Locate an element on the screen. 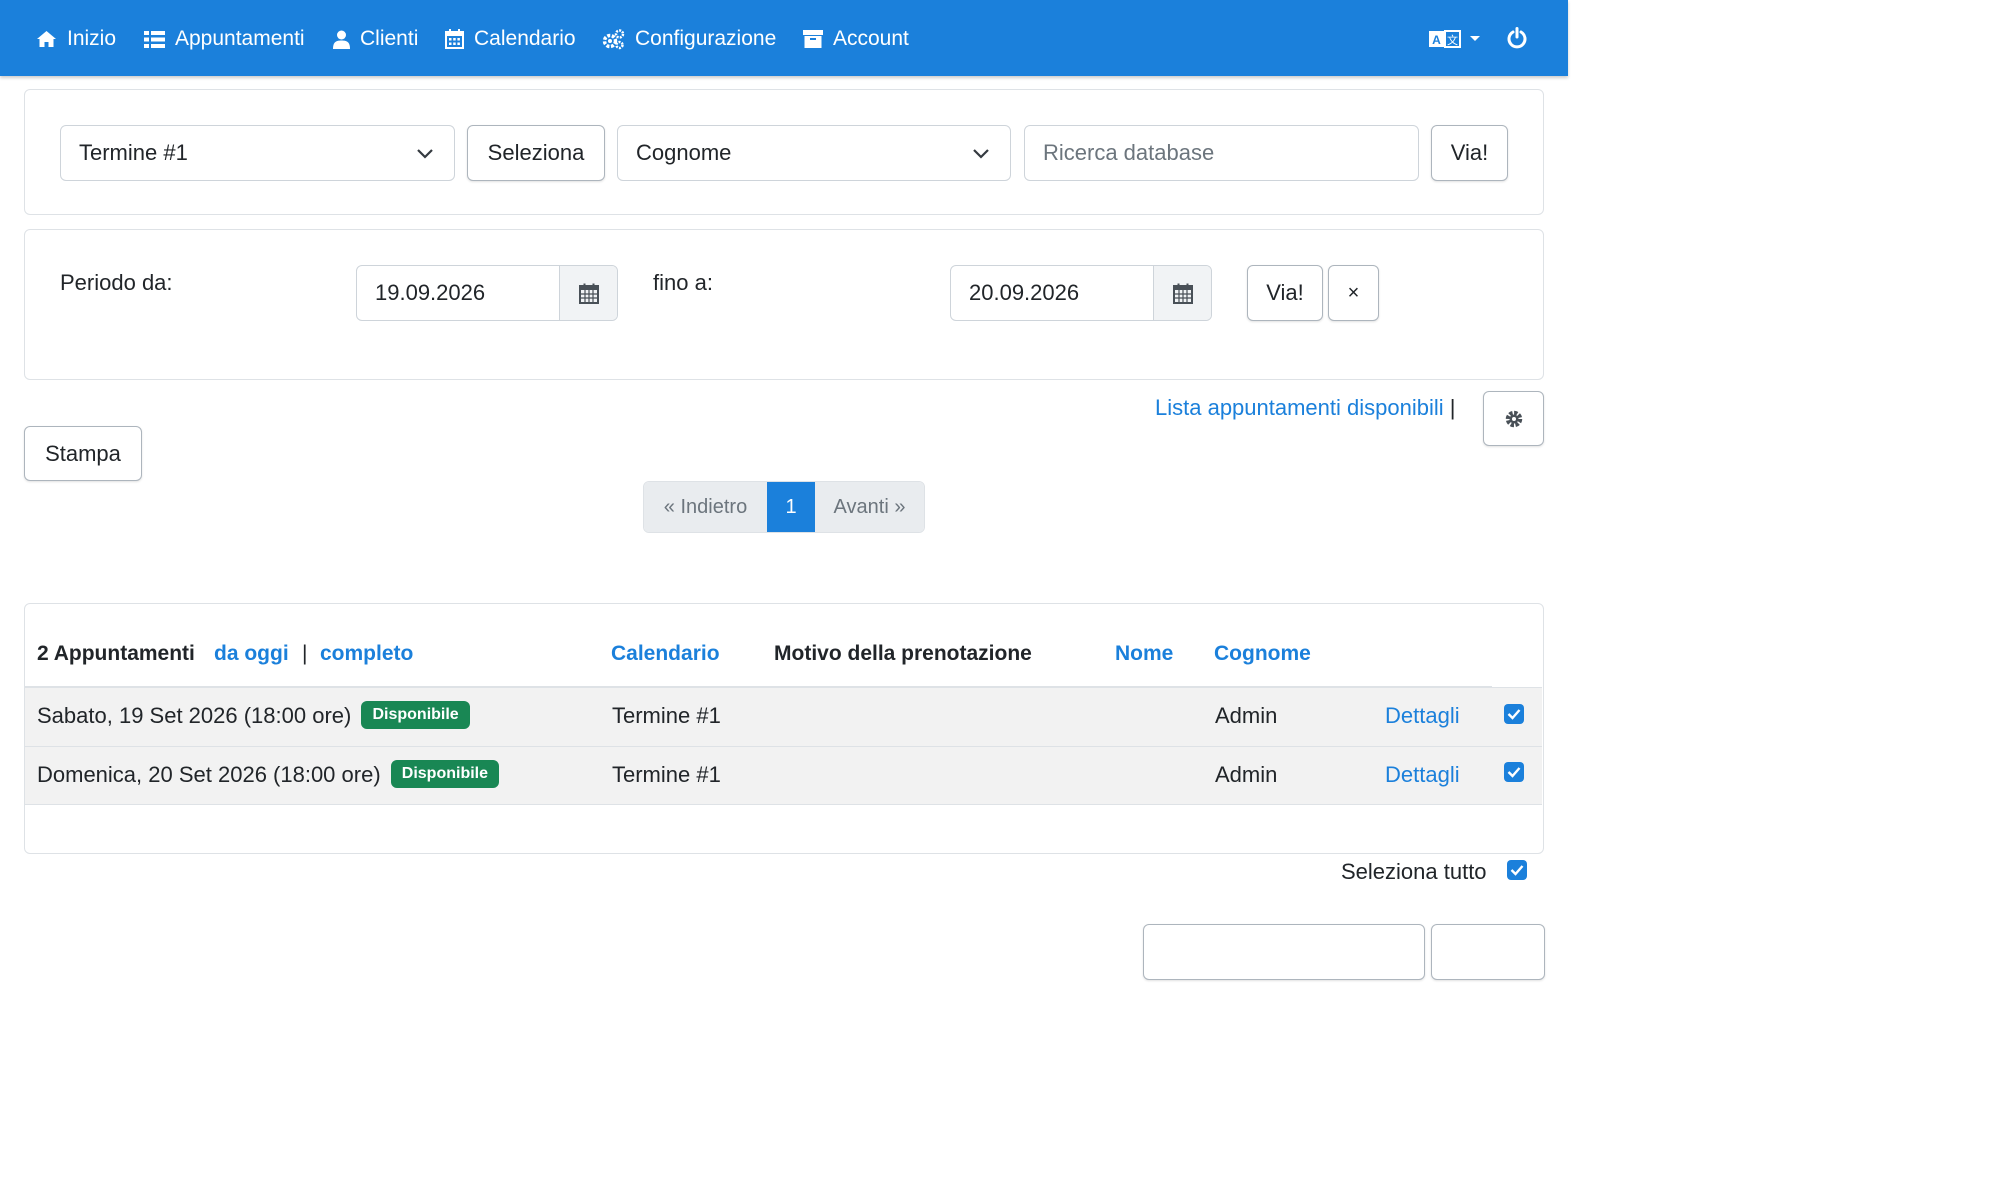 The image size is (1990, 1200). nav-item-appointments: Appuntamenti is located at coordinates (224, 39).